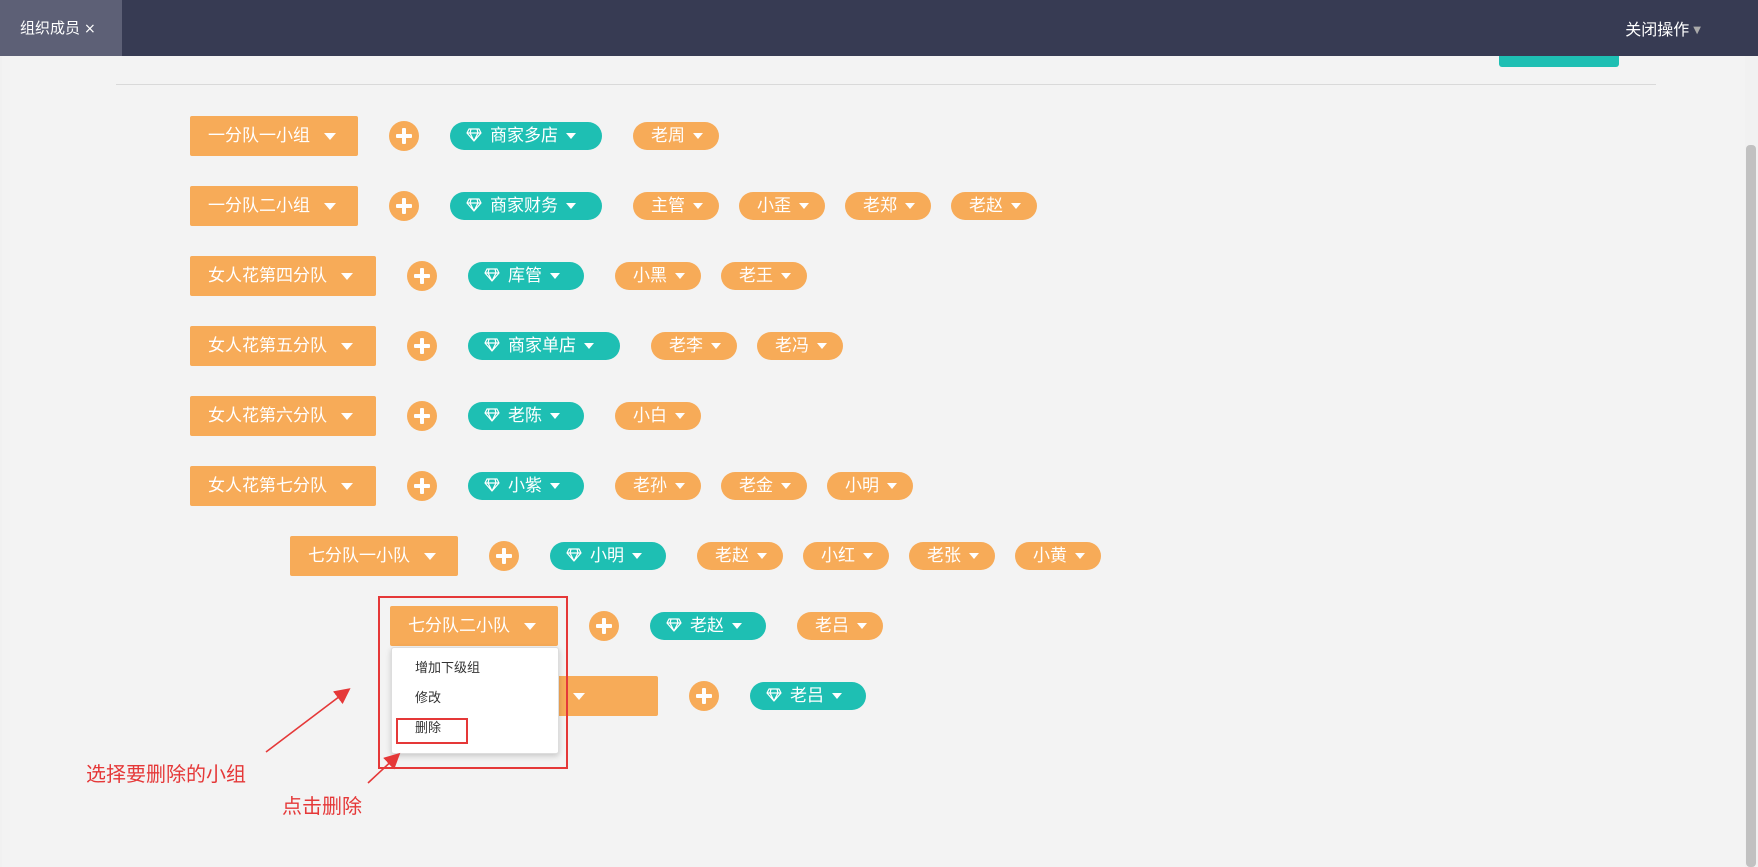 Image resolution: width=1758 pixels, height=867 pixels. Describe the element at coordinates (333, 736) in the screenshot. I see `annotation-arrows` at that location.